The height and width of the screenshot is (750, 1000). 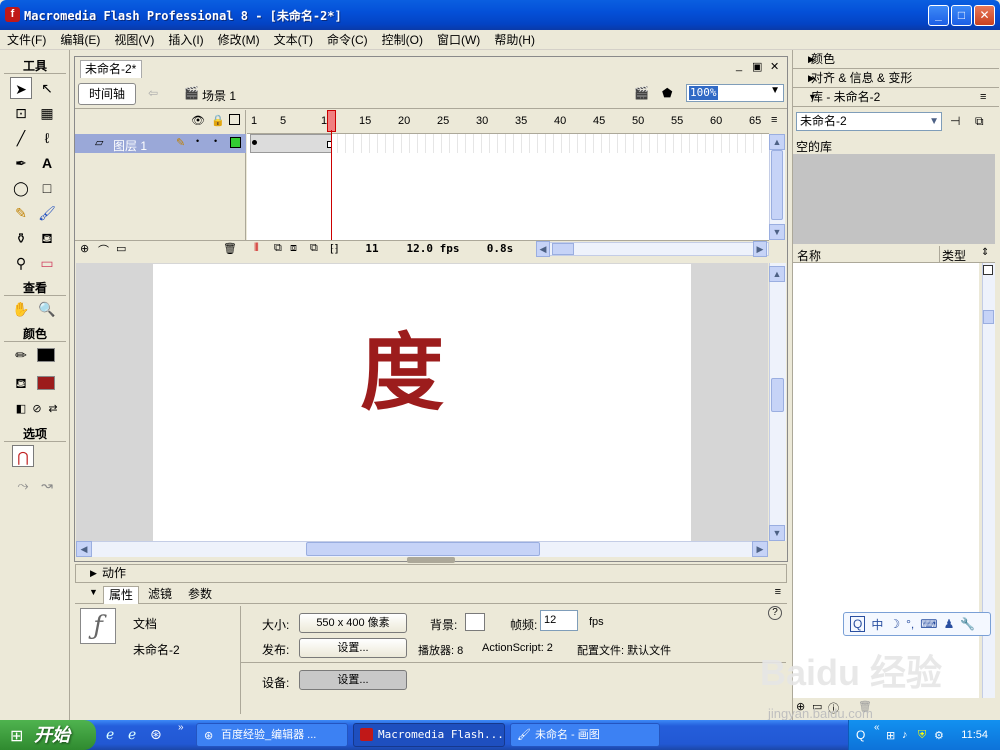 What do you see at coordinates (256, 248) in the screenshot?
I see `center-frame-icon: ⦀` at bounding box center [256, 248].